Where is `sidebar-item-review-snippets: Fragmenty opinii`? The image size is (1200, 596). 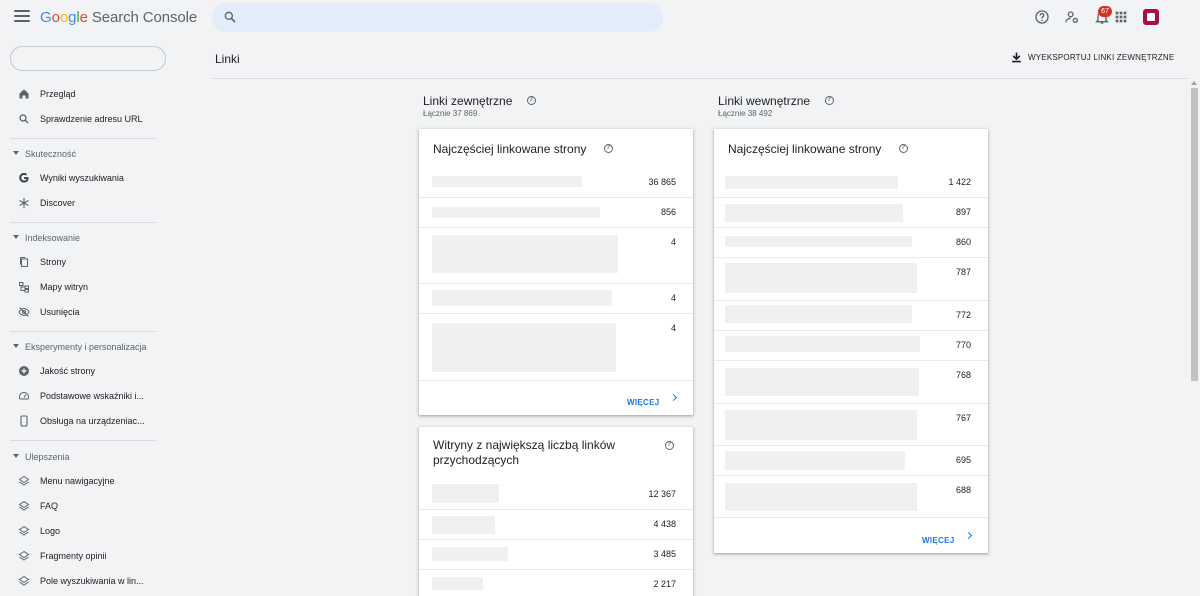
sidebar-item-review-snippets: Fragmenty opinii is located at coordinates (82, 556).